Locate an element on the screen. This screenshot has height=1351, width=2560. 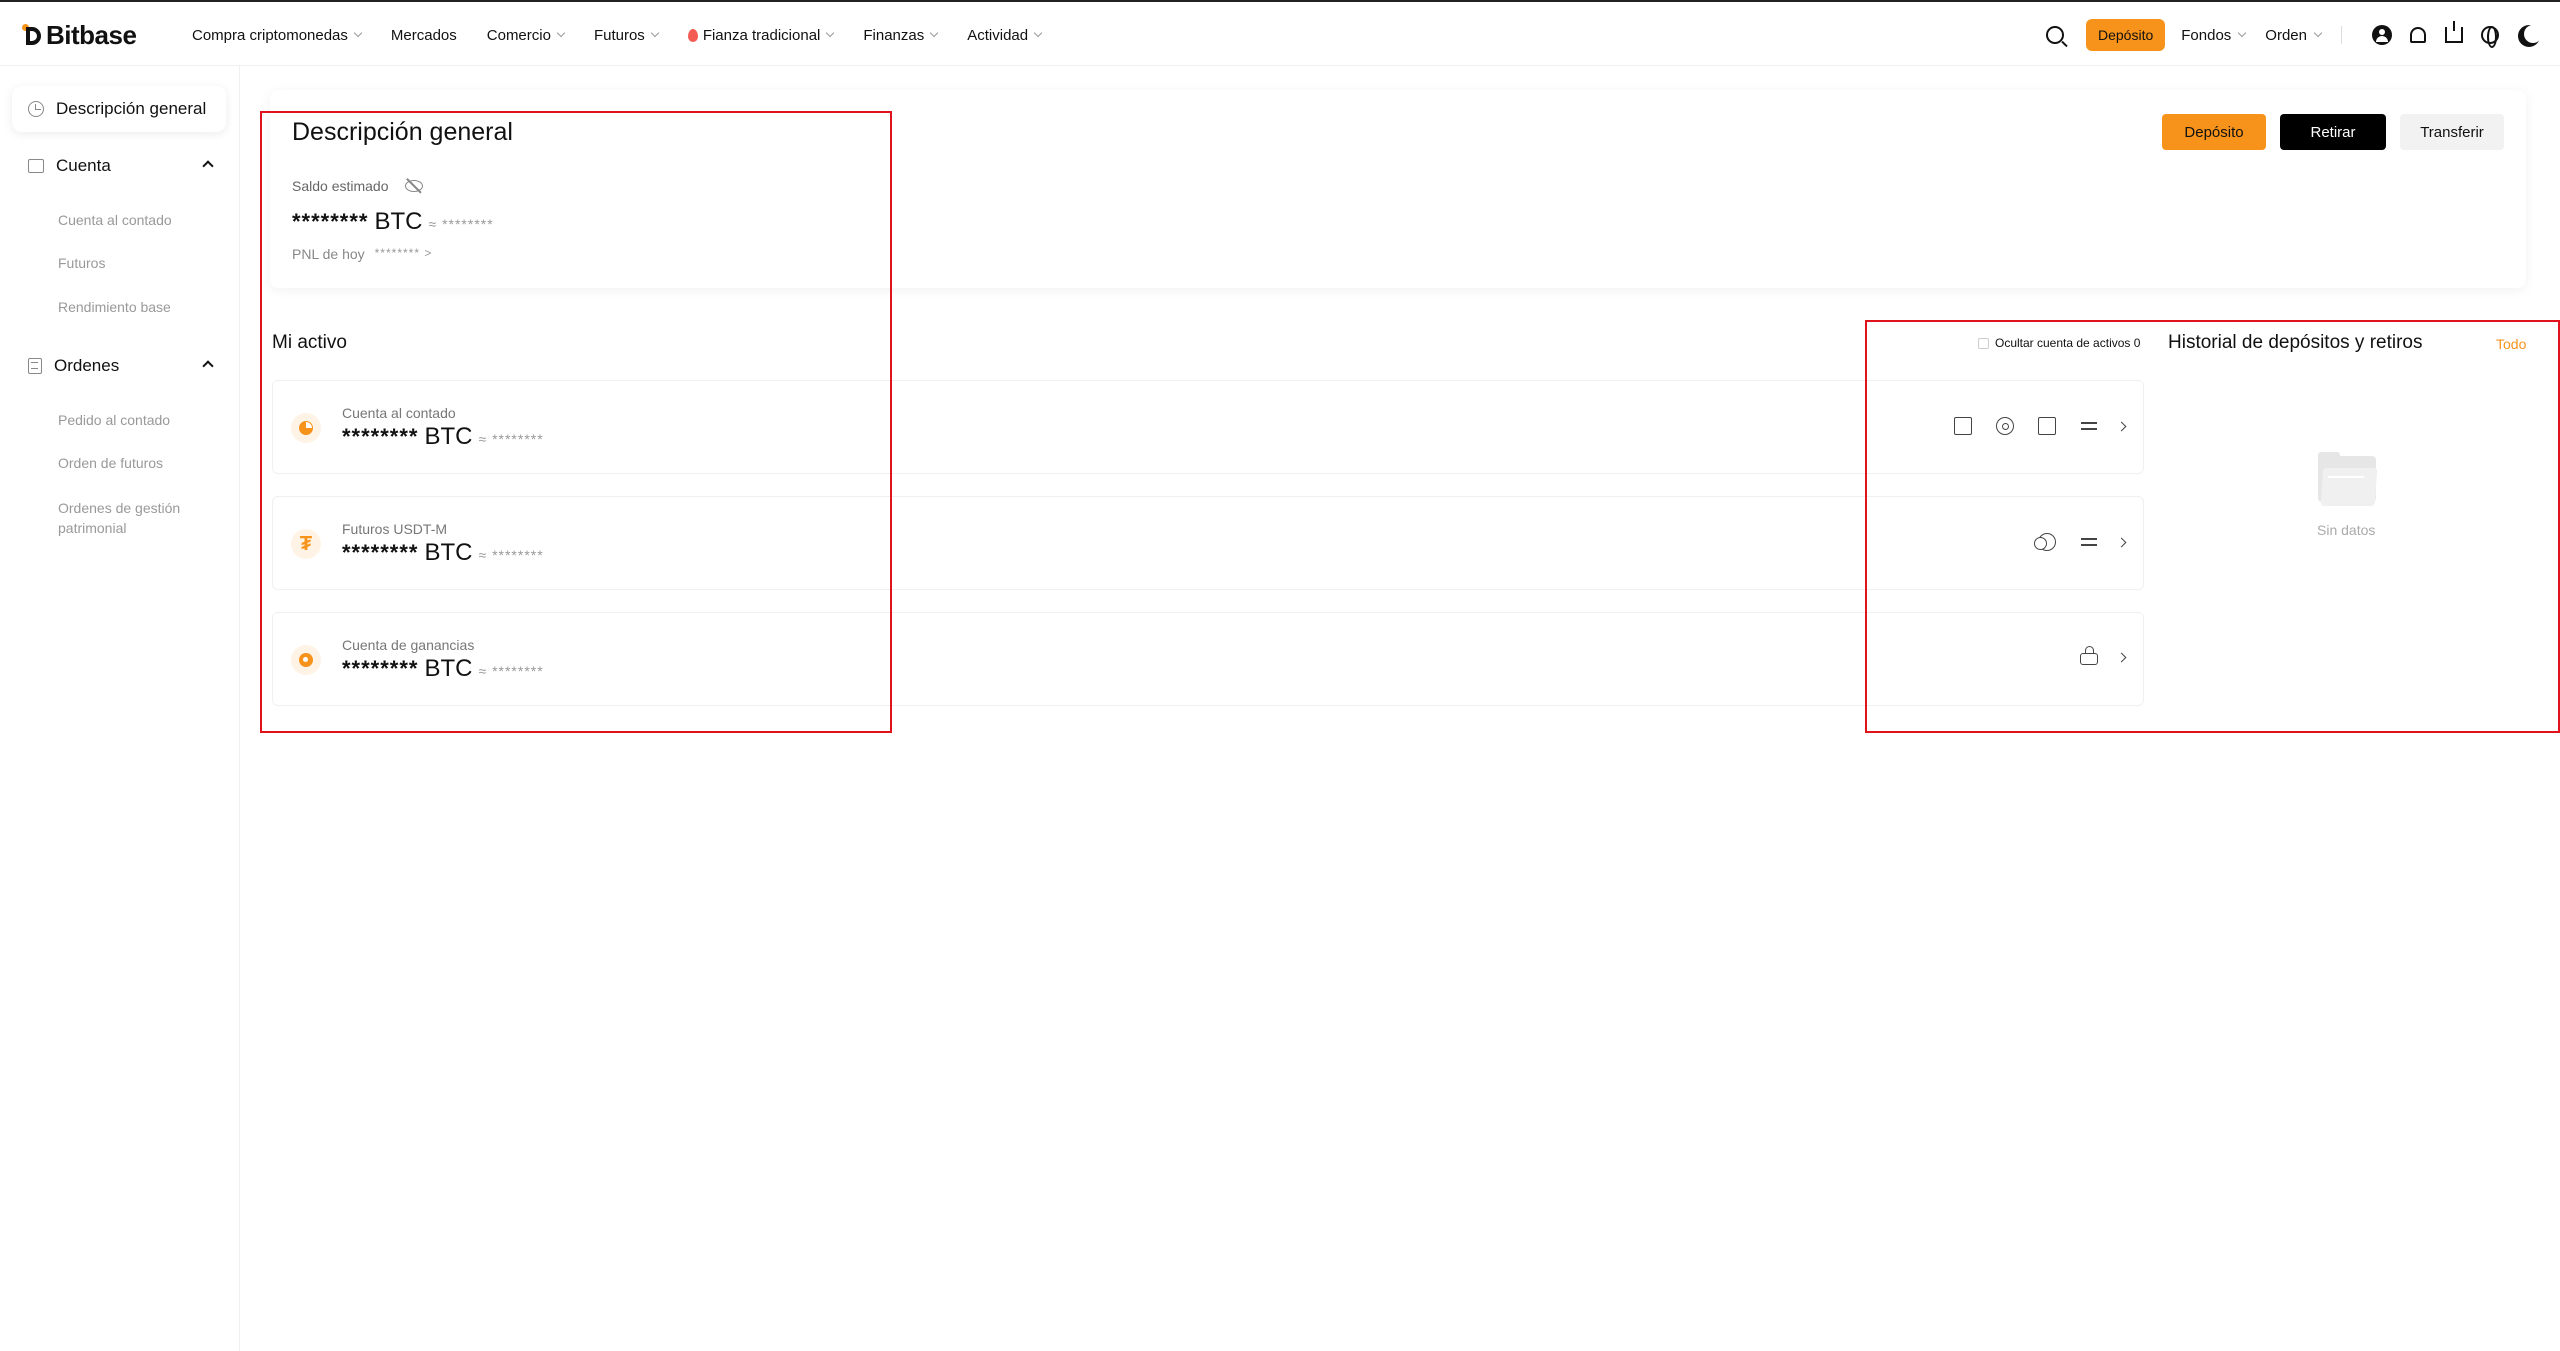
overview-actions: Depósito Retirar Transferir is located at coordinates (2333, 132).